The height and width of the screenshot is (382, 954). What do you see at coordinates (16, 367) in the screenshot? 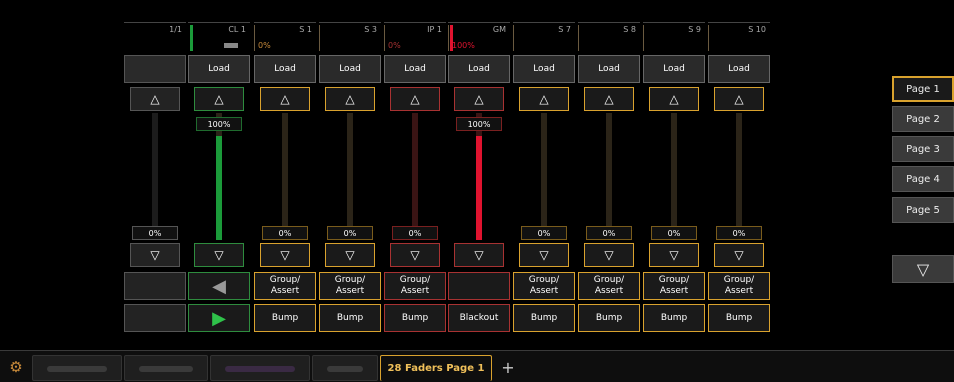
I see `gear-icon: ⚙` at bounding box center [16, 367].